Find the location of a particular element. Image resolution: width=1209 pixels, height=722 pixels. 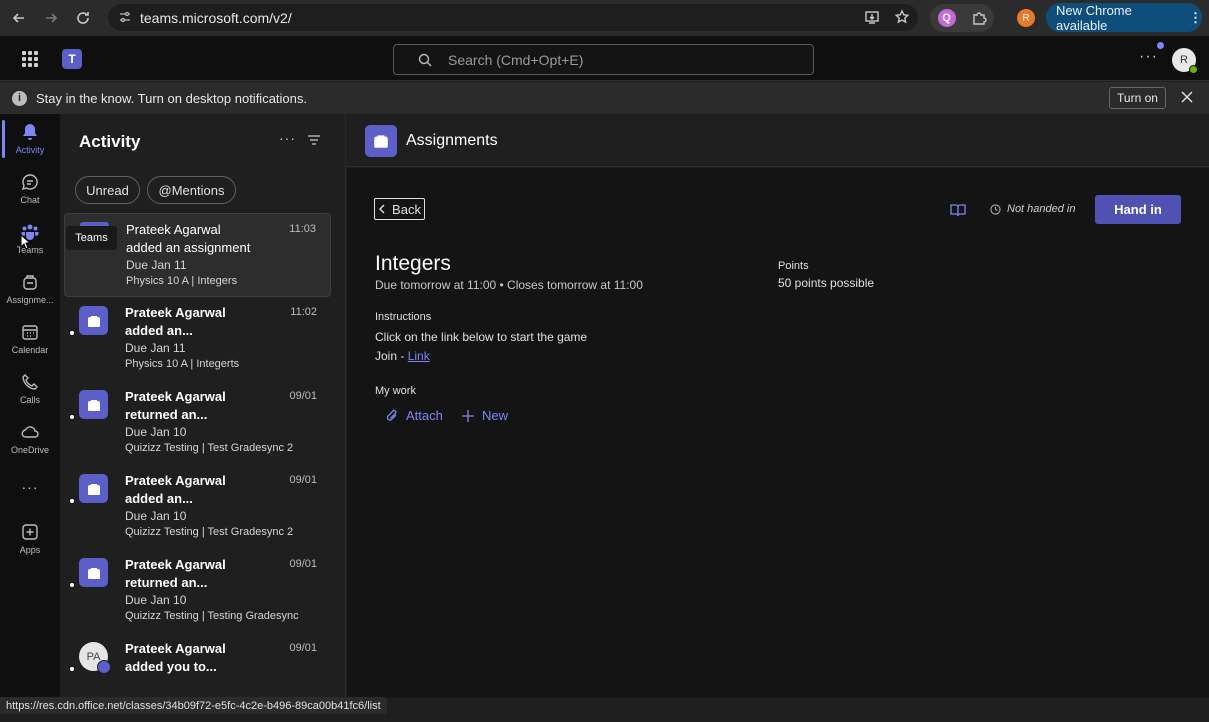

new-file-button: New is located at coordinates (484, 415).